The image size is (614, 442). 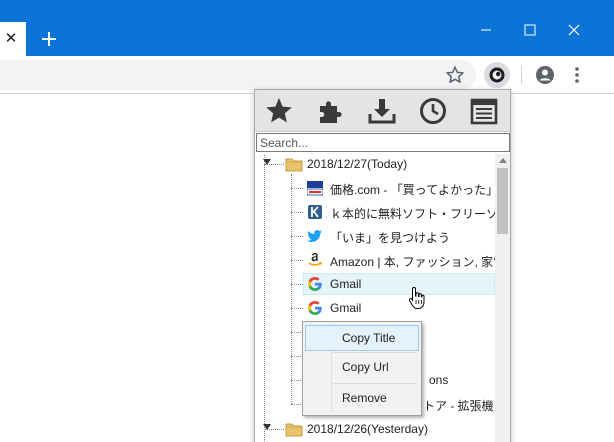 What do you see at coordinates (369, 338) in the screenshot?
I see `menu-item-label: Copy Title` at bounding box center [369, 338].